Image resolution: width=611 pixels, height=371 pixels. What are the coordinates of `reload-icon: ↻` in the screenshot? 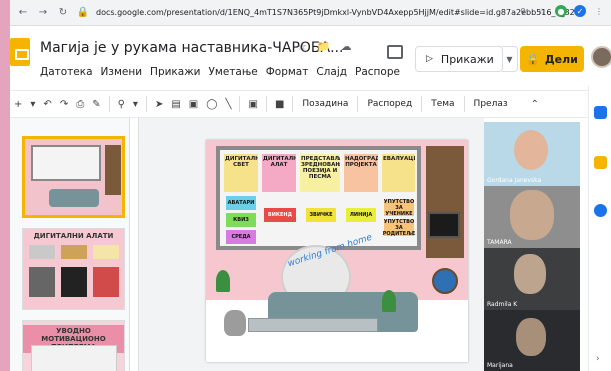 It's located at (63, 13).